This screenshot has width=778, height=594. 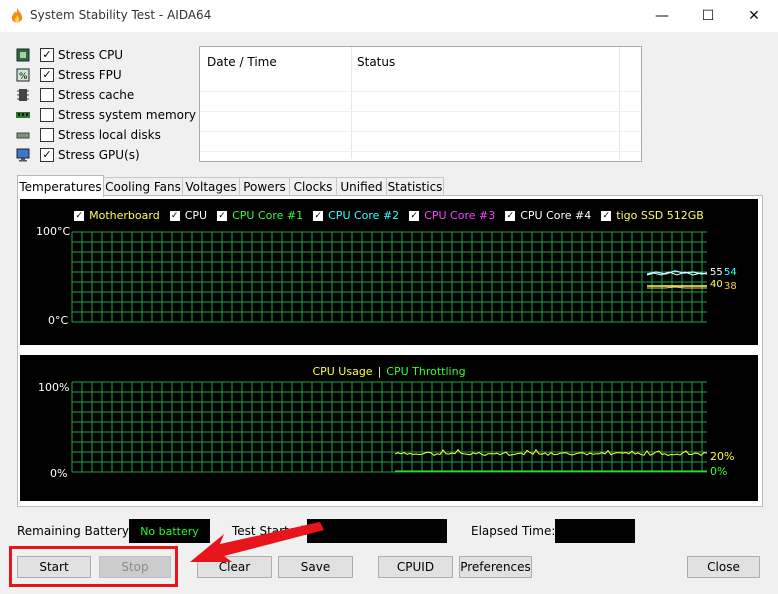 What do you see at coordinates (719, 471) in the screenshot?
I see `throttling-readout: 0%` at bounding box center [719, 471].